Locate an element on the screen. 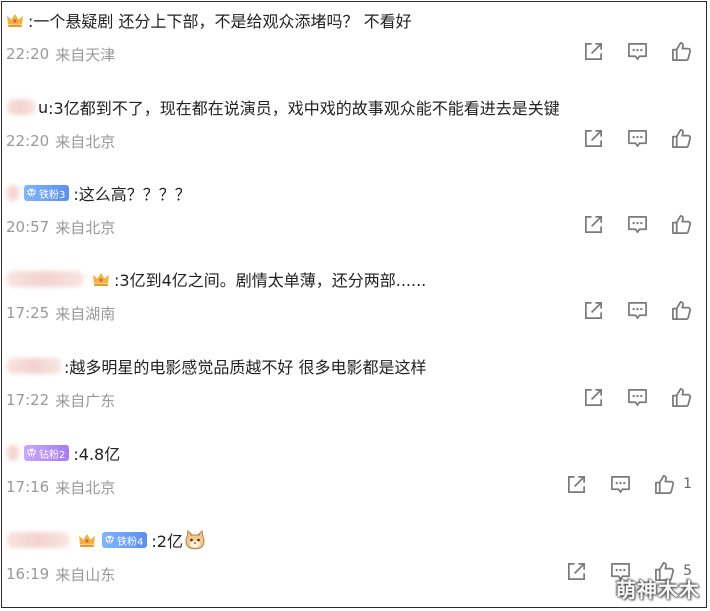 The width and height of the screenshot is (710, 611). comment-location: 来自湖南 is located at coordinates (85, 313).